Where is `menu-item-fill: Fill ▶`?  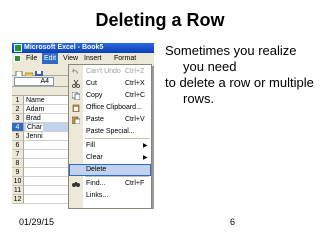
menu-item-fill: Fill ▶ is located at coordinates (110, 146).